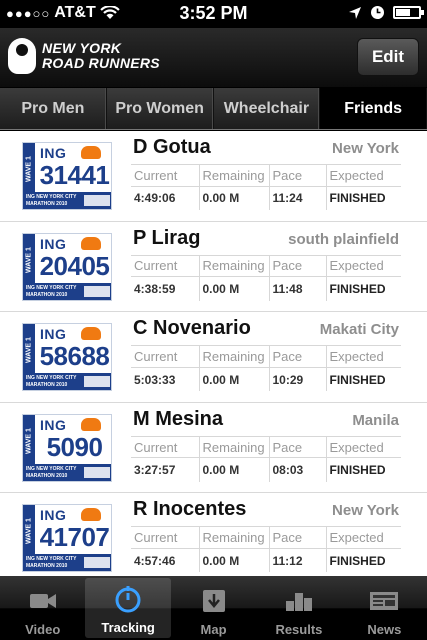 This screenshot has height=640, width=427. Describe the element at coordinates (82, 48) in the screenshot. I see `logo-line-1: NEW YORK` at that location.